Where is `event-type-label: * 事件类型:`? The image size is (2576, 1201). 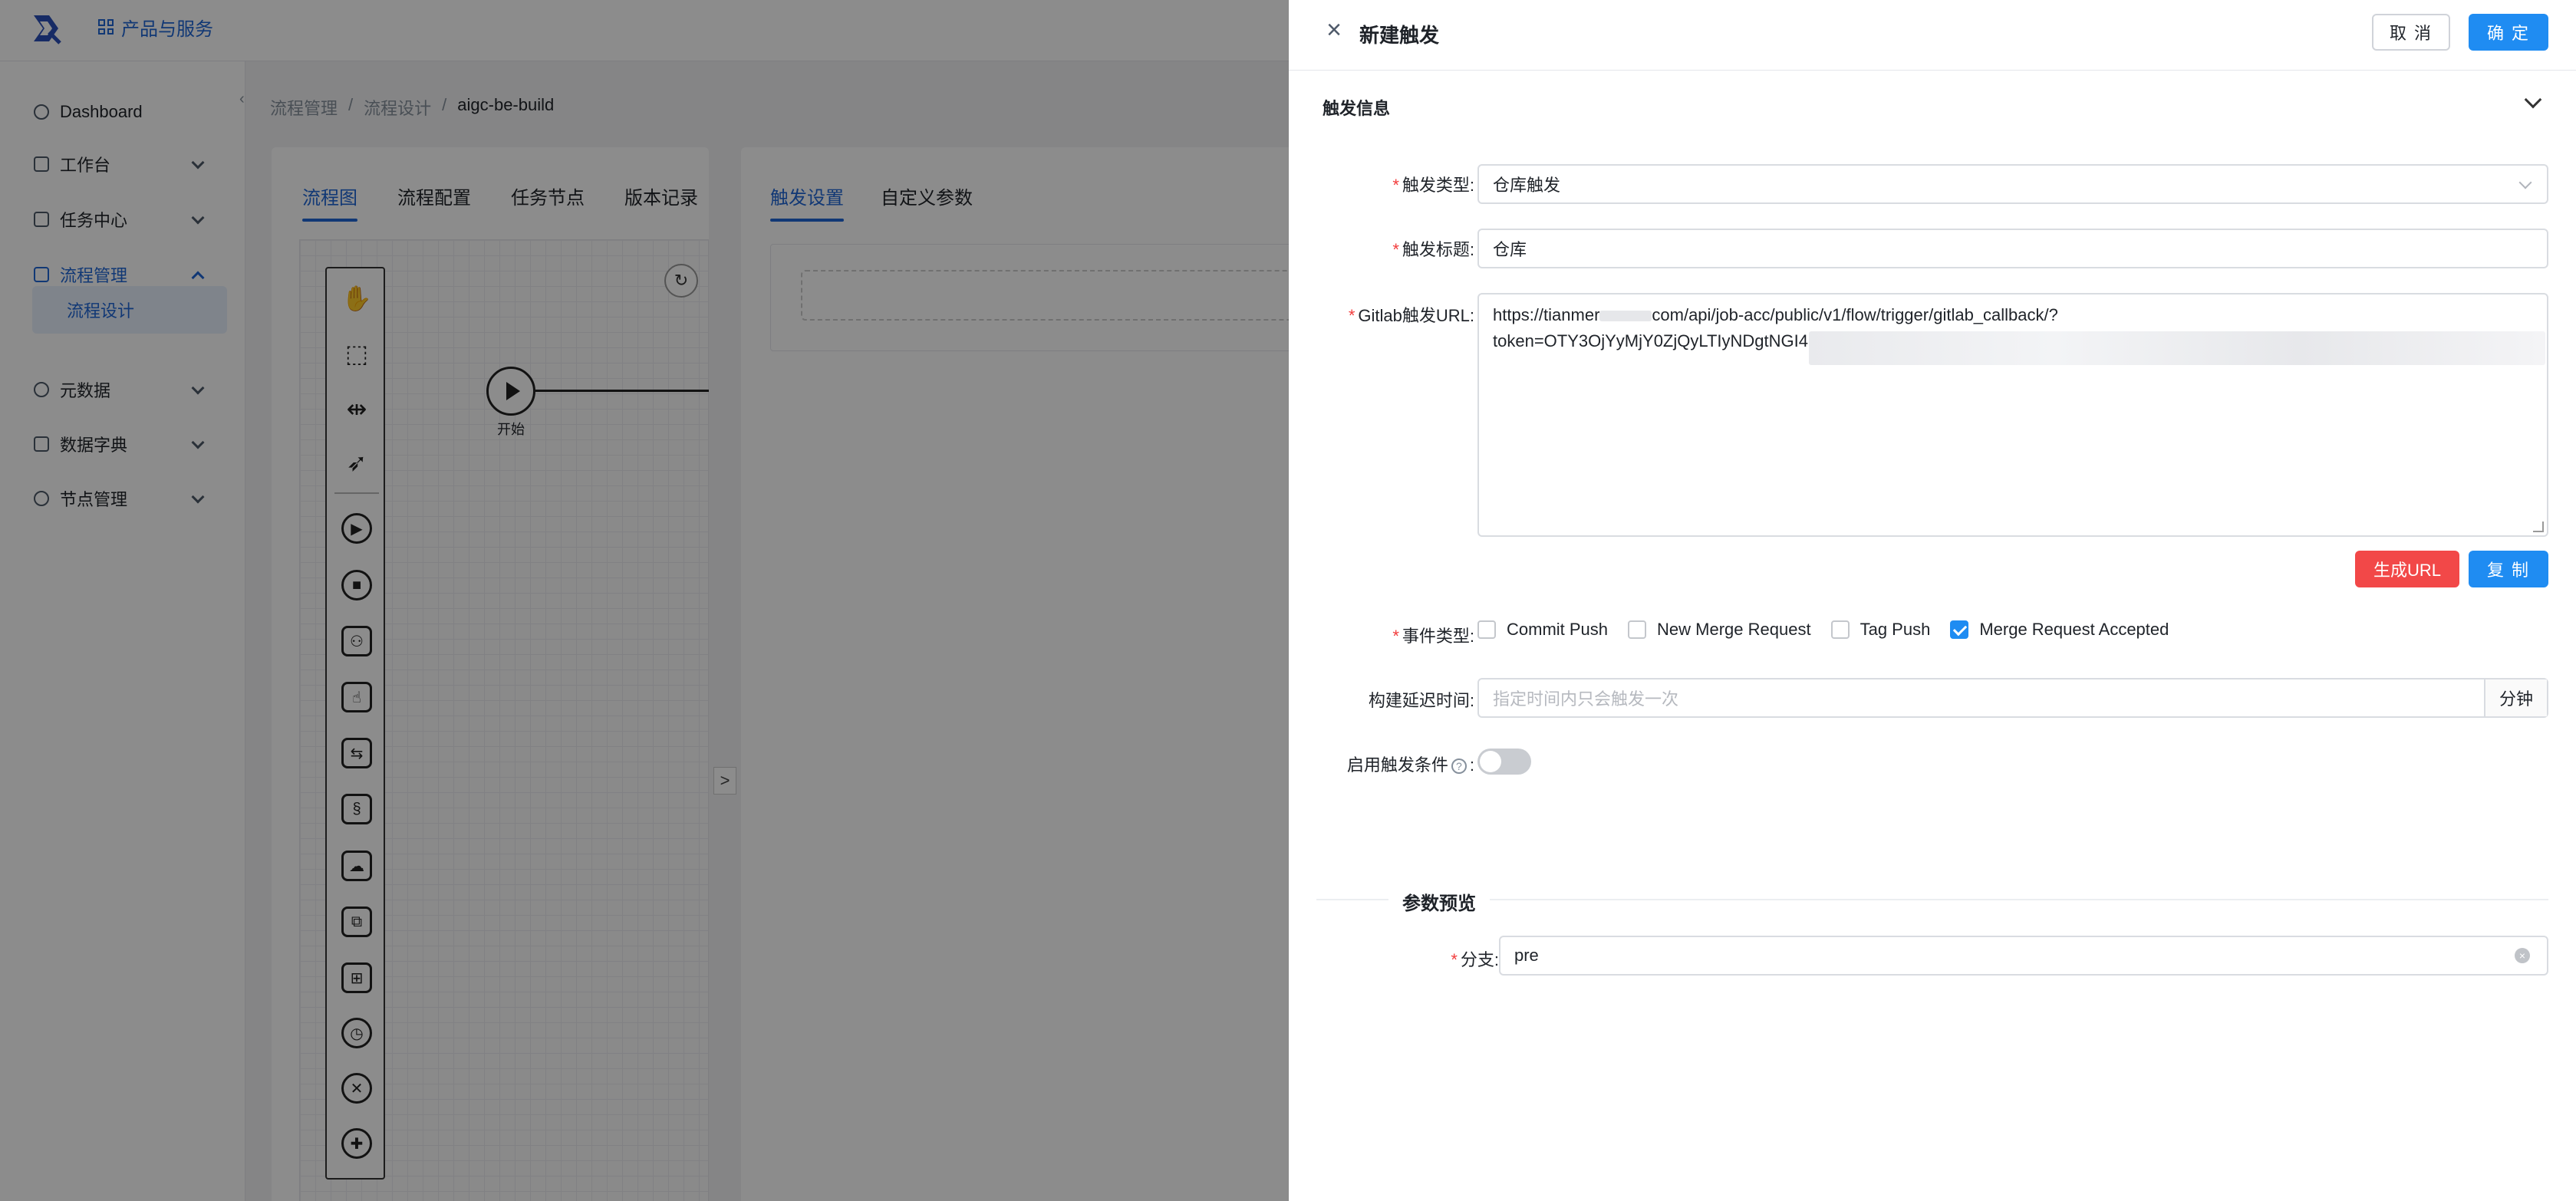
event-type-label: * 事件类型: is located at coordinates (1433, 635).